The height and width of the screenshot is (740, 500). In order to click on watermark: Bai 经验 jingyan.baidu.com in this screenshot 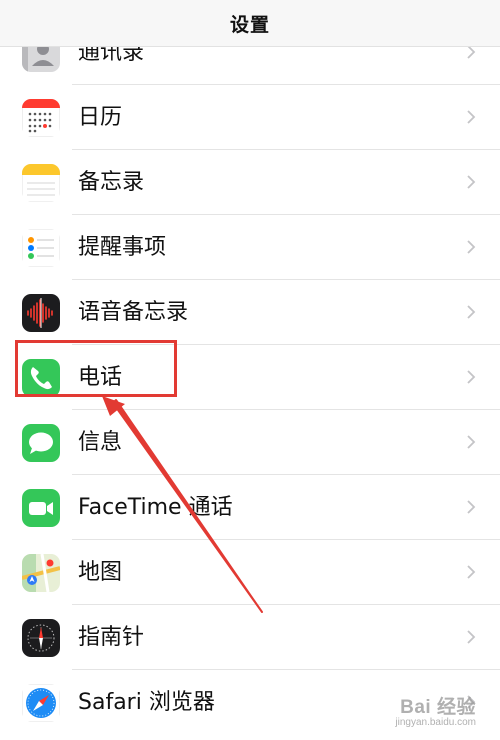, I will do `click(435, 710)`.